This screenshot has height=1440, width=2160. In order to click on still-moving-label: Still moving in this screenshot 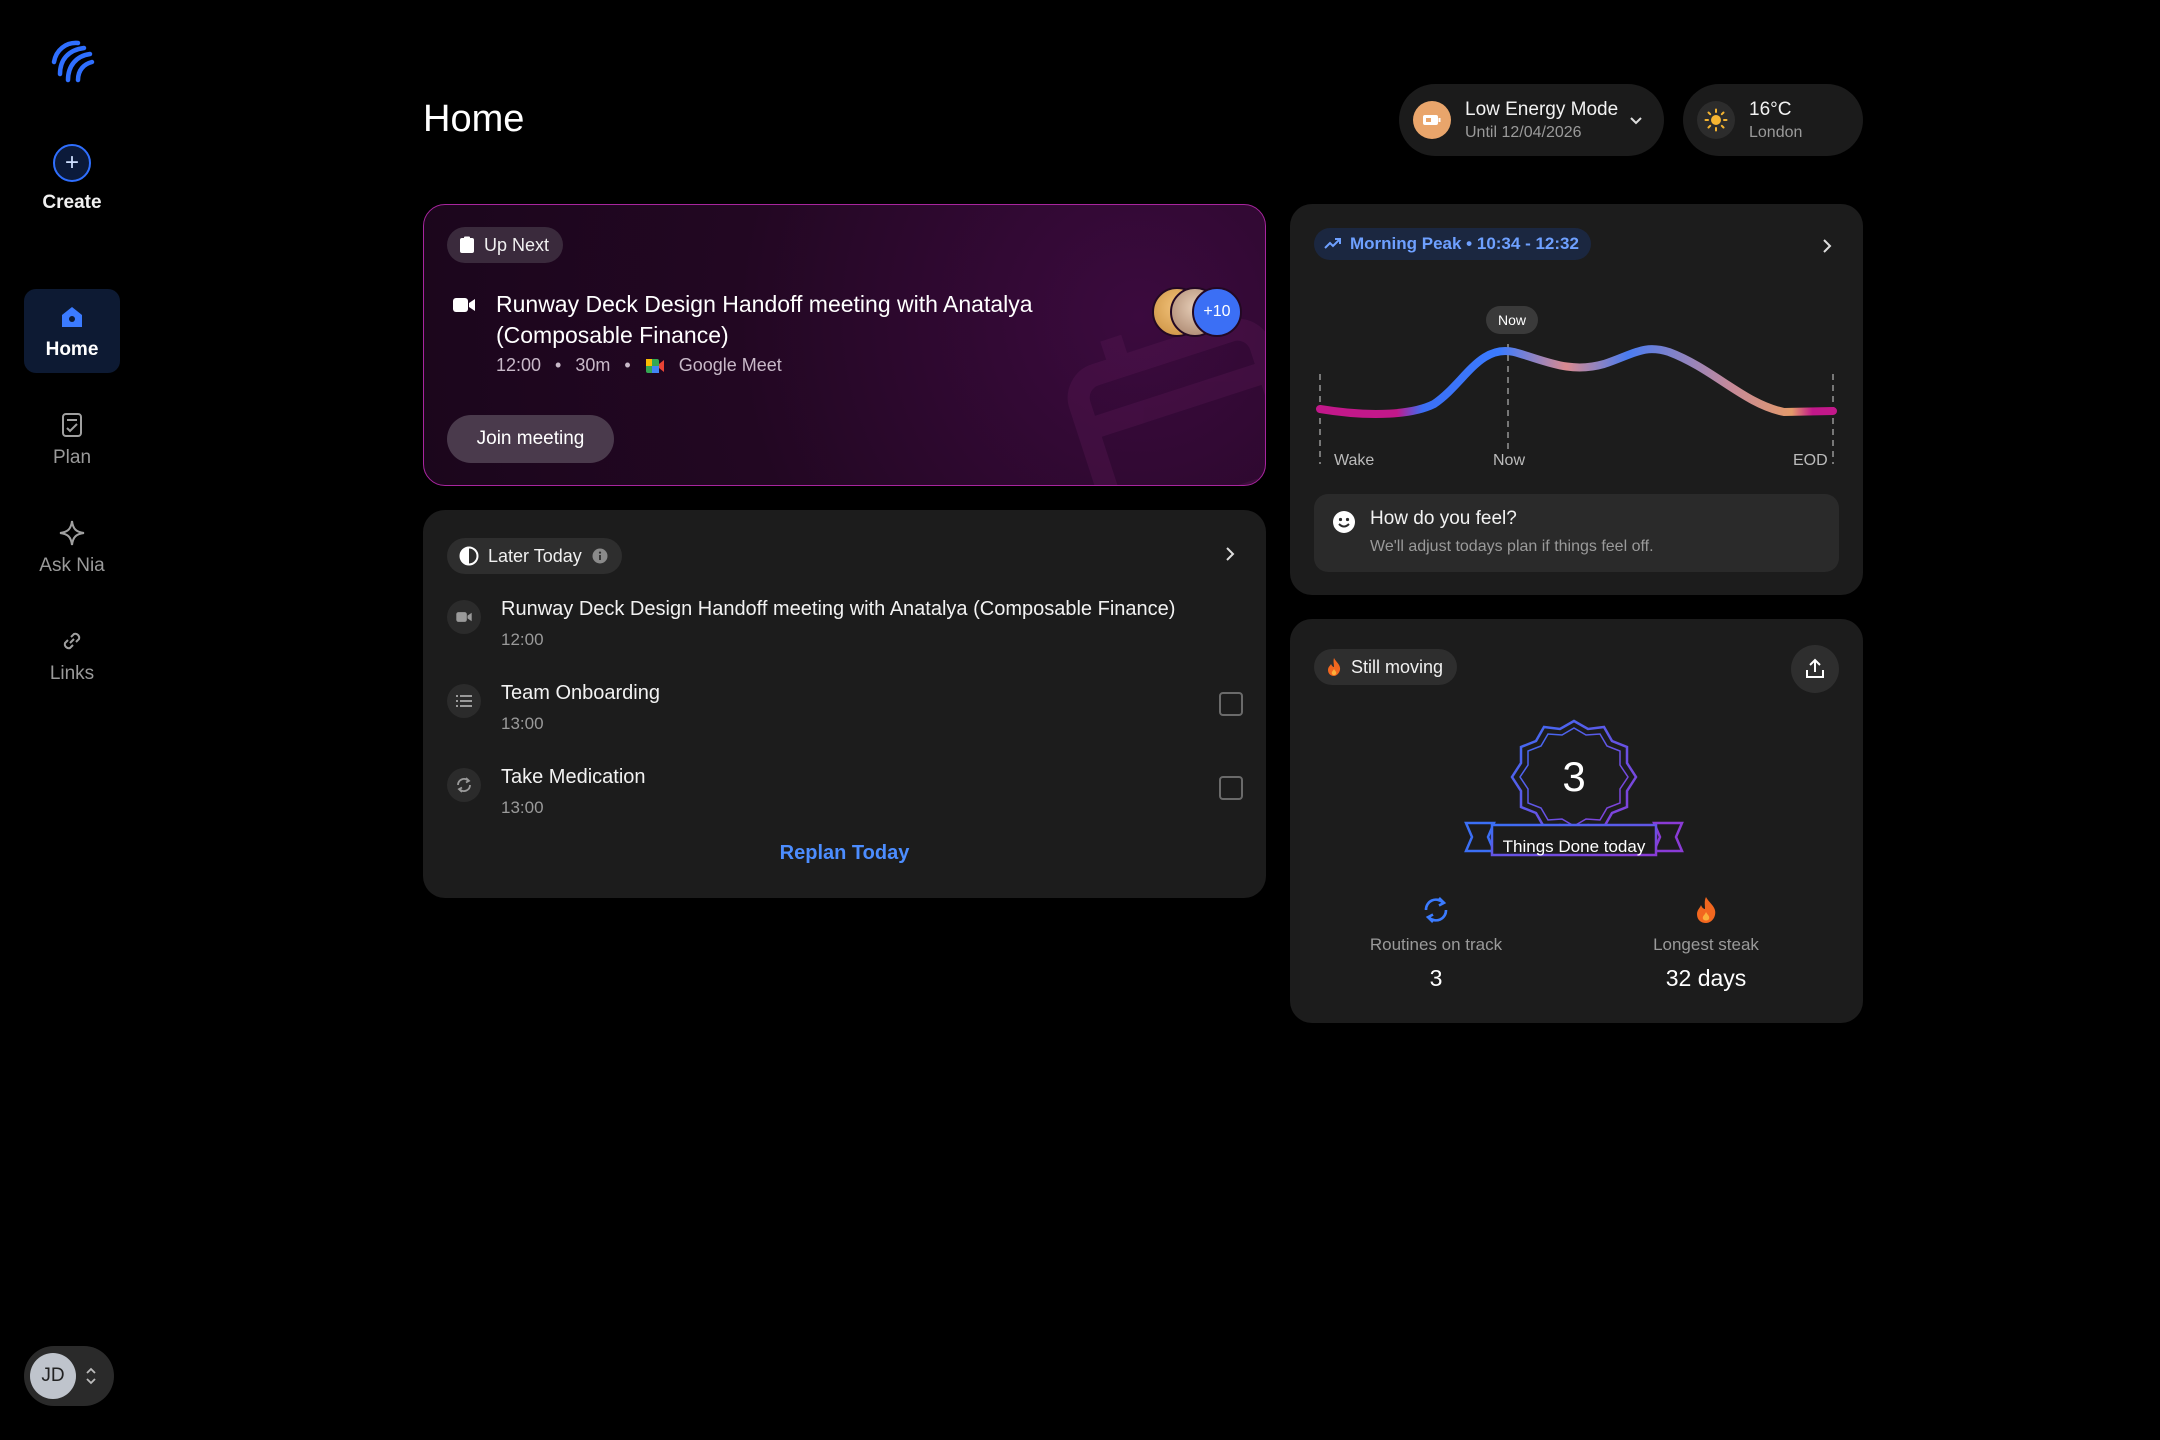, I will do `click(1397, 666)`.